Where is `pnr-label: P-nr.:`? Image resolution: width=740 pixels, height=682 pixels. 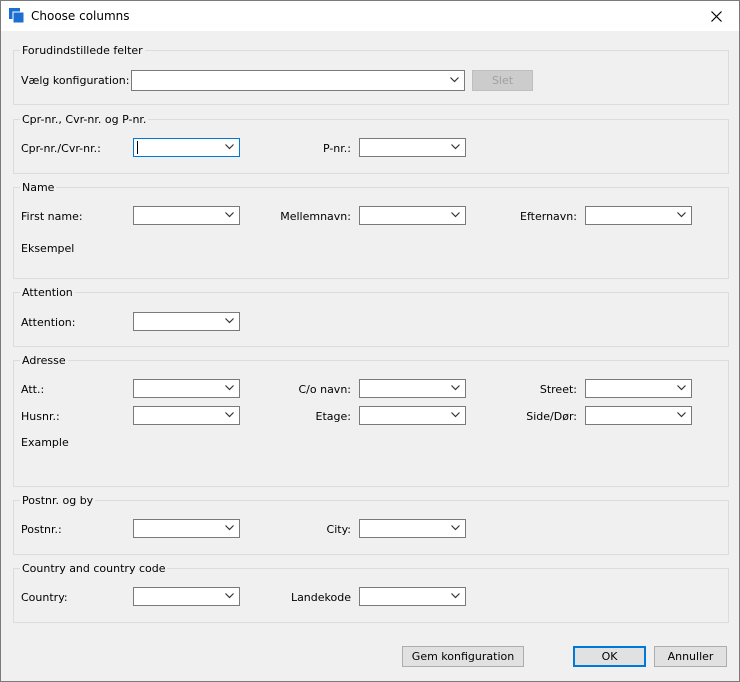
pnr-label: P-nr.: is located at coordinates (336, 148).